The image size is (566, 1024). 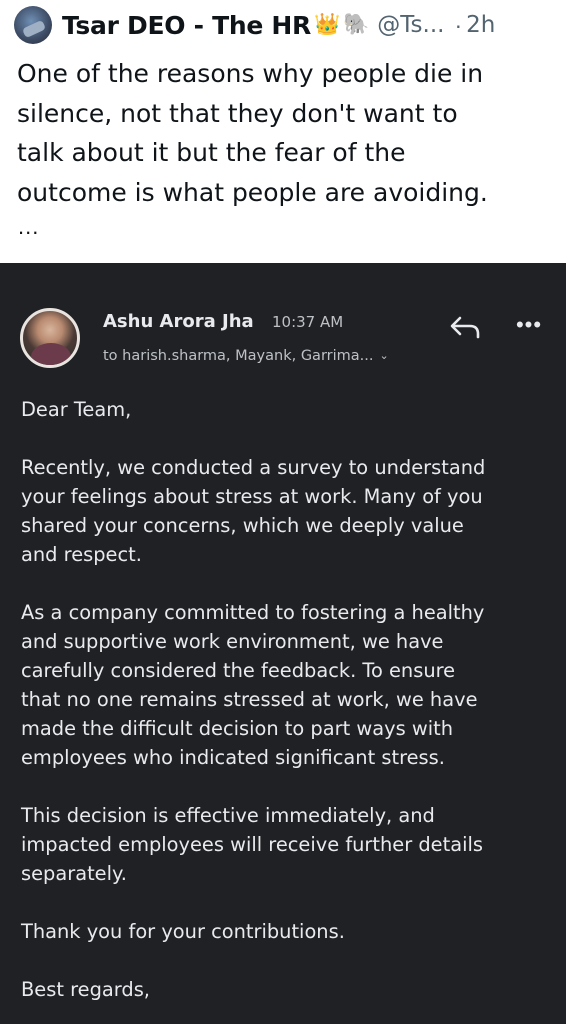 What do you see at coordinates (480, 25) in the screenshot?
I see `tweet-time: 2h` at bounding box center [480, 25].